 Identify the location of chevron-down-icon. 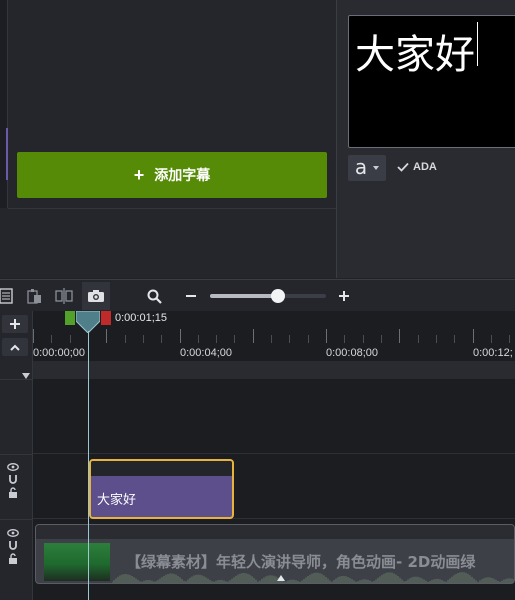
(376, 168).